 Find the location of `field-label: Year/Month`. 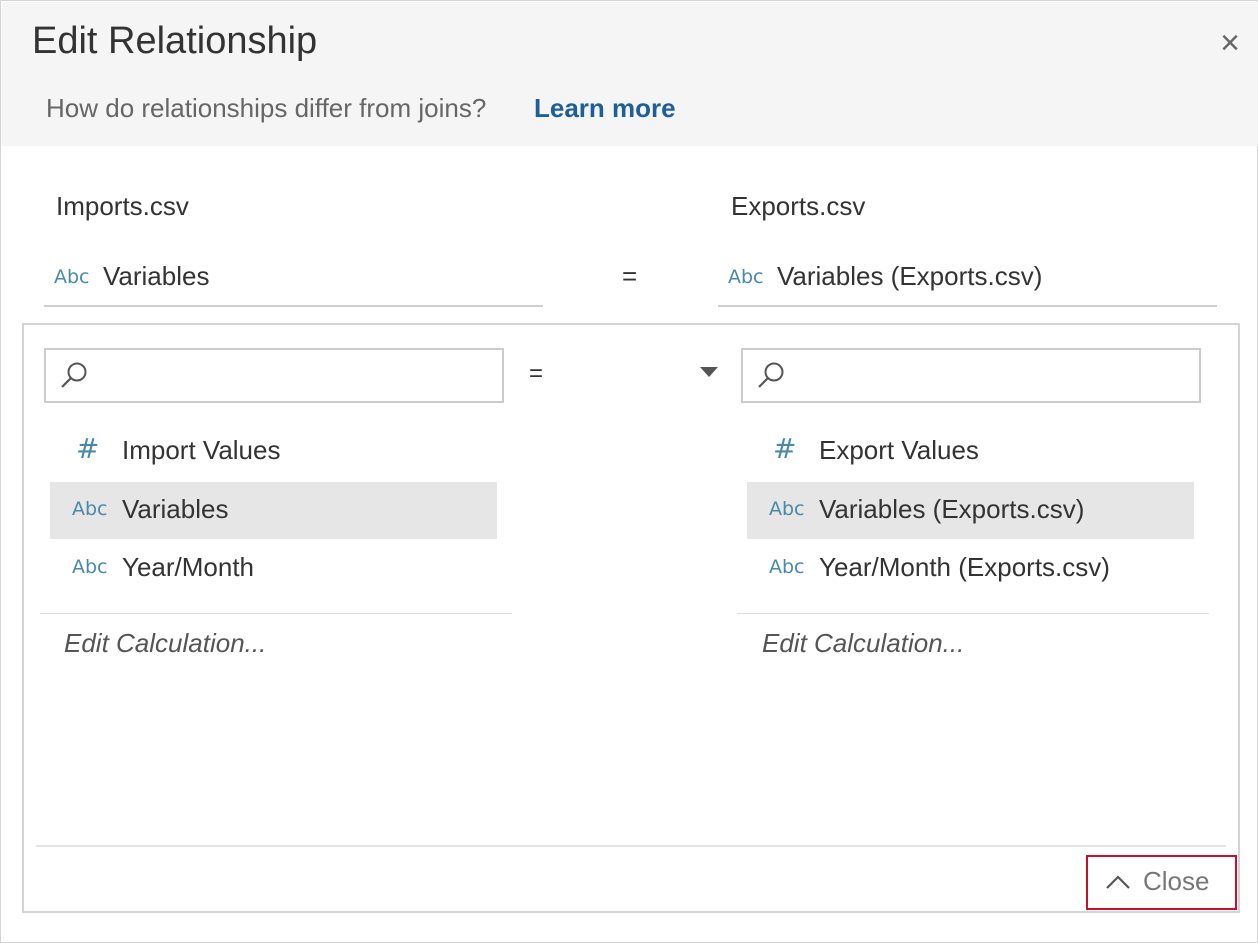

field-label: Year/Month is located at coordinates (188, 567).